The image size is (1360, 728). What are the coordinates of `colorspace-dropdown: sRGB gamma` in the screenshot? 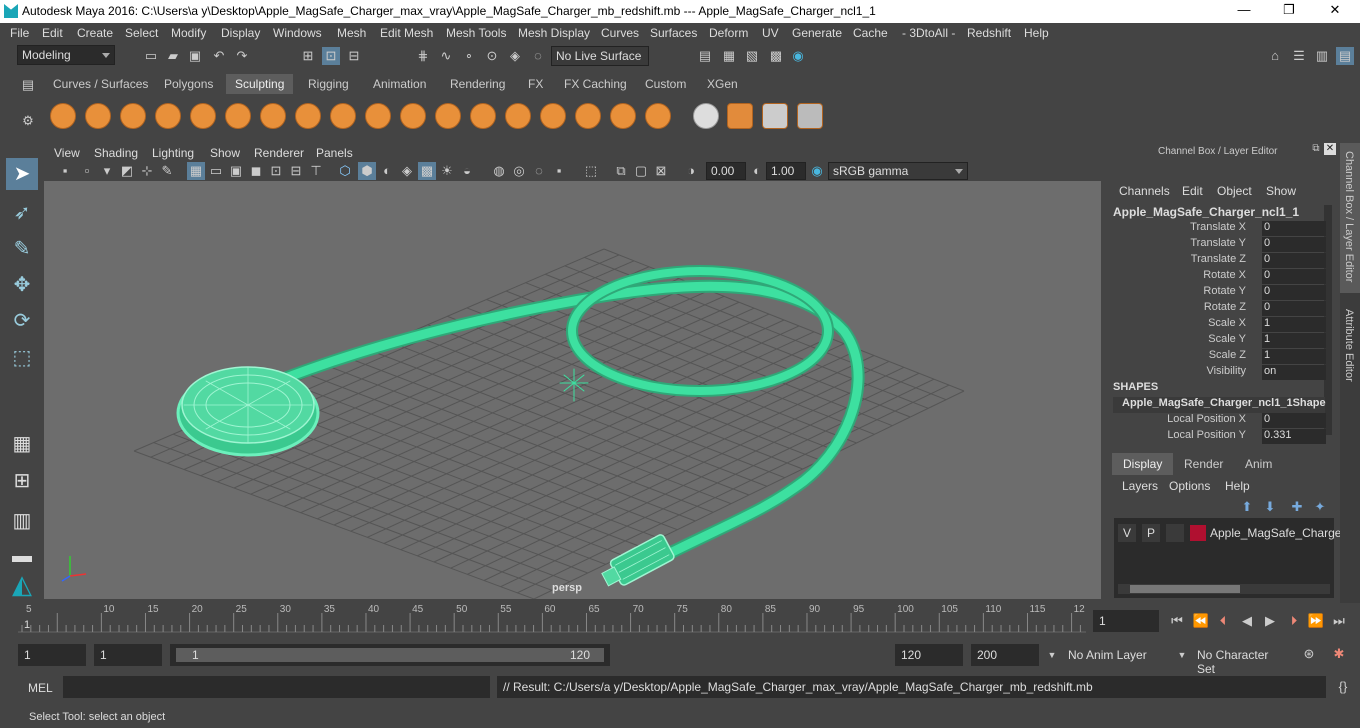 It's located at (898, 171).